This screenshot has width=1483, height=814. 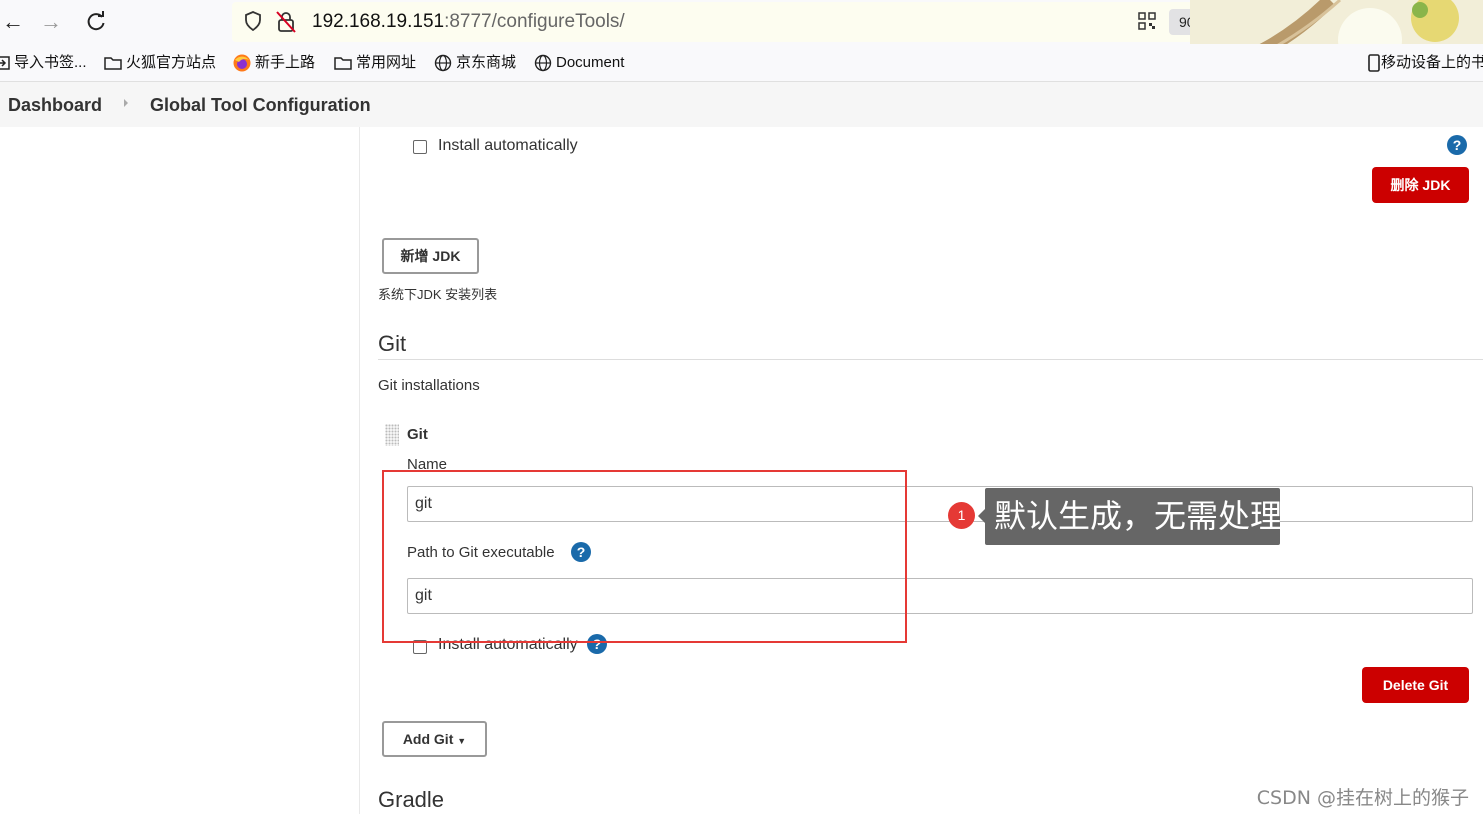 I want to click on annotation-number-badge: 1, so click(x=961, y=515).